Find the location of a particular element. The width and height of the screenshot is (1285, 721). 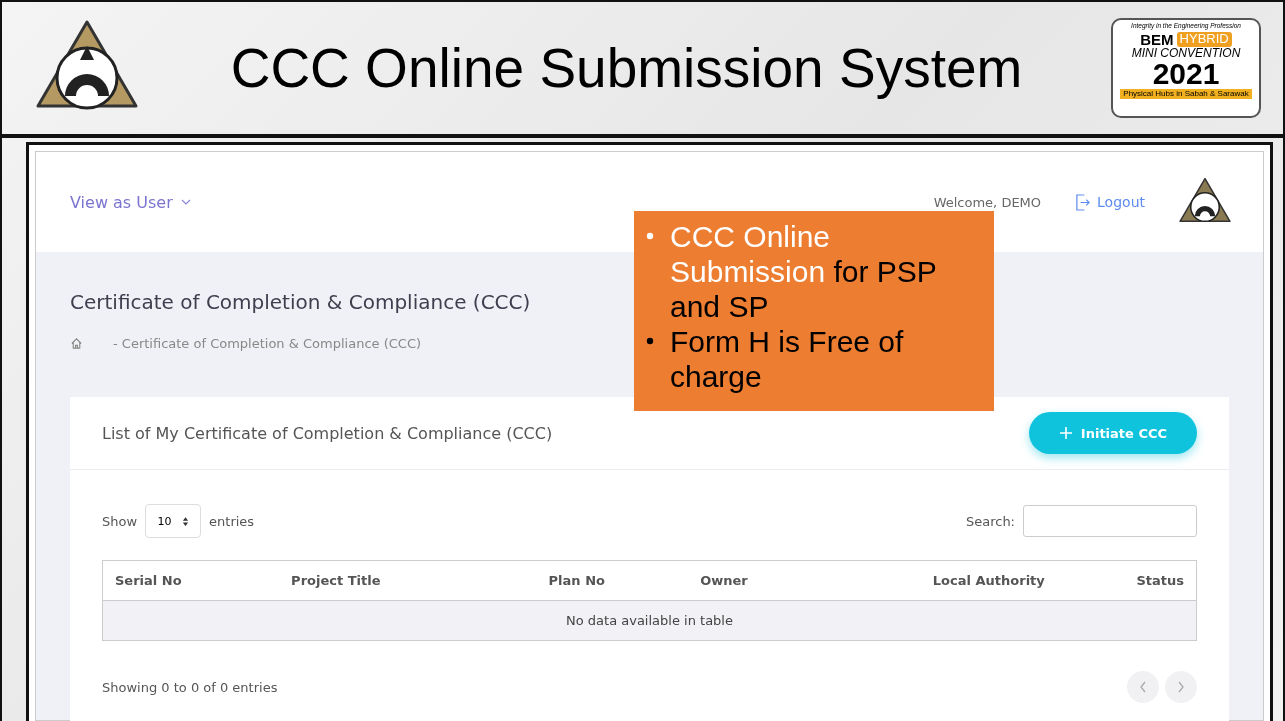

next-page-button is located at coordinates (1181, 687).